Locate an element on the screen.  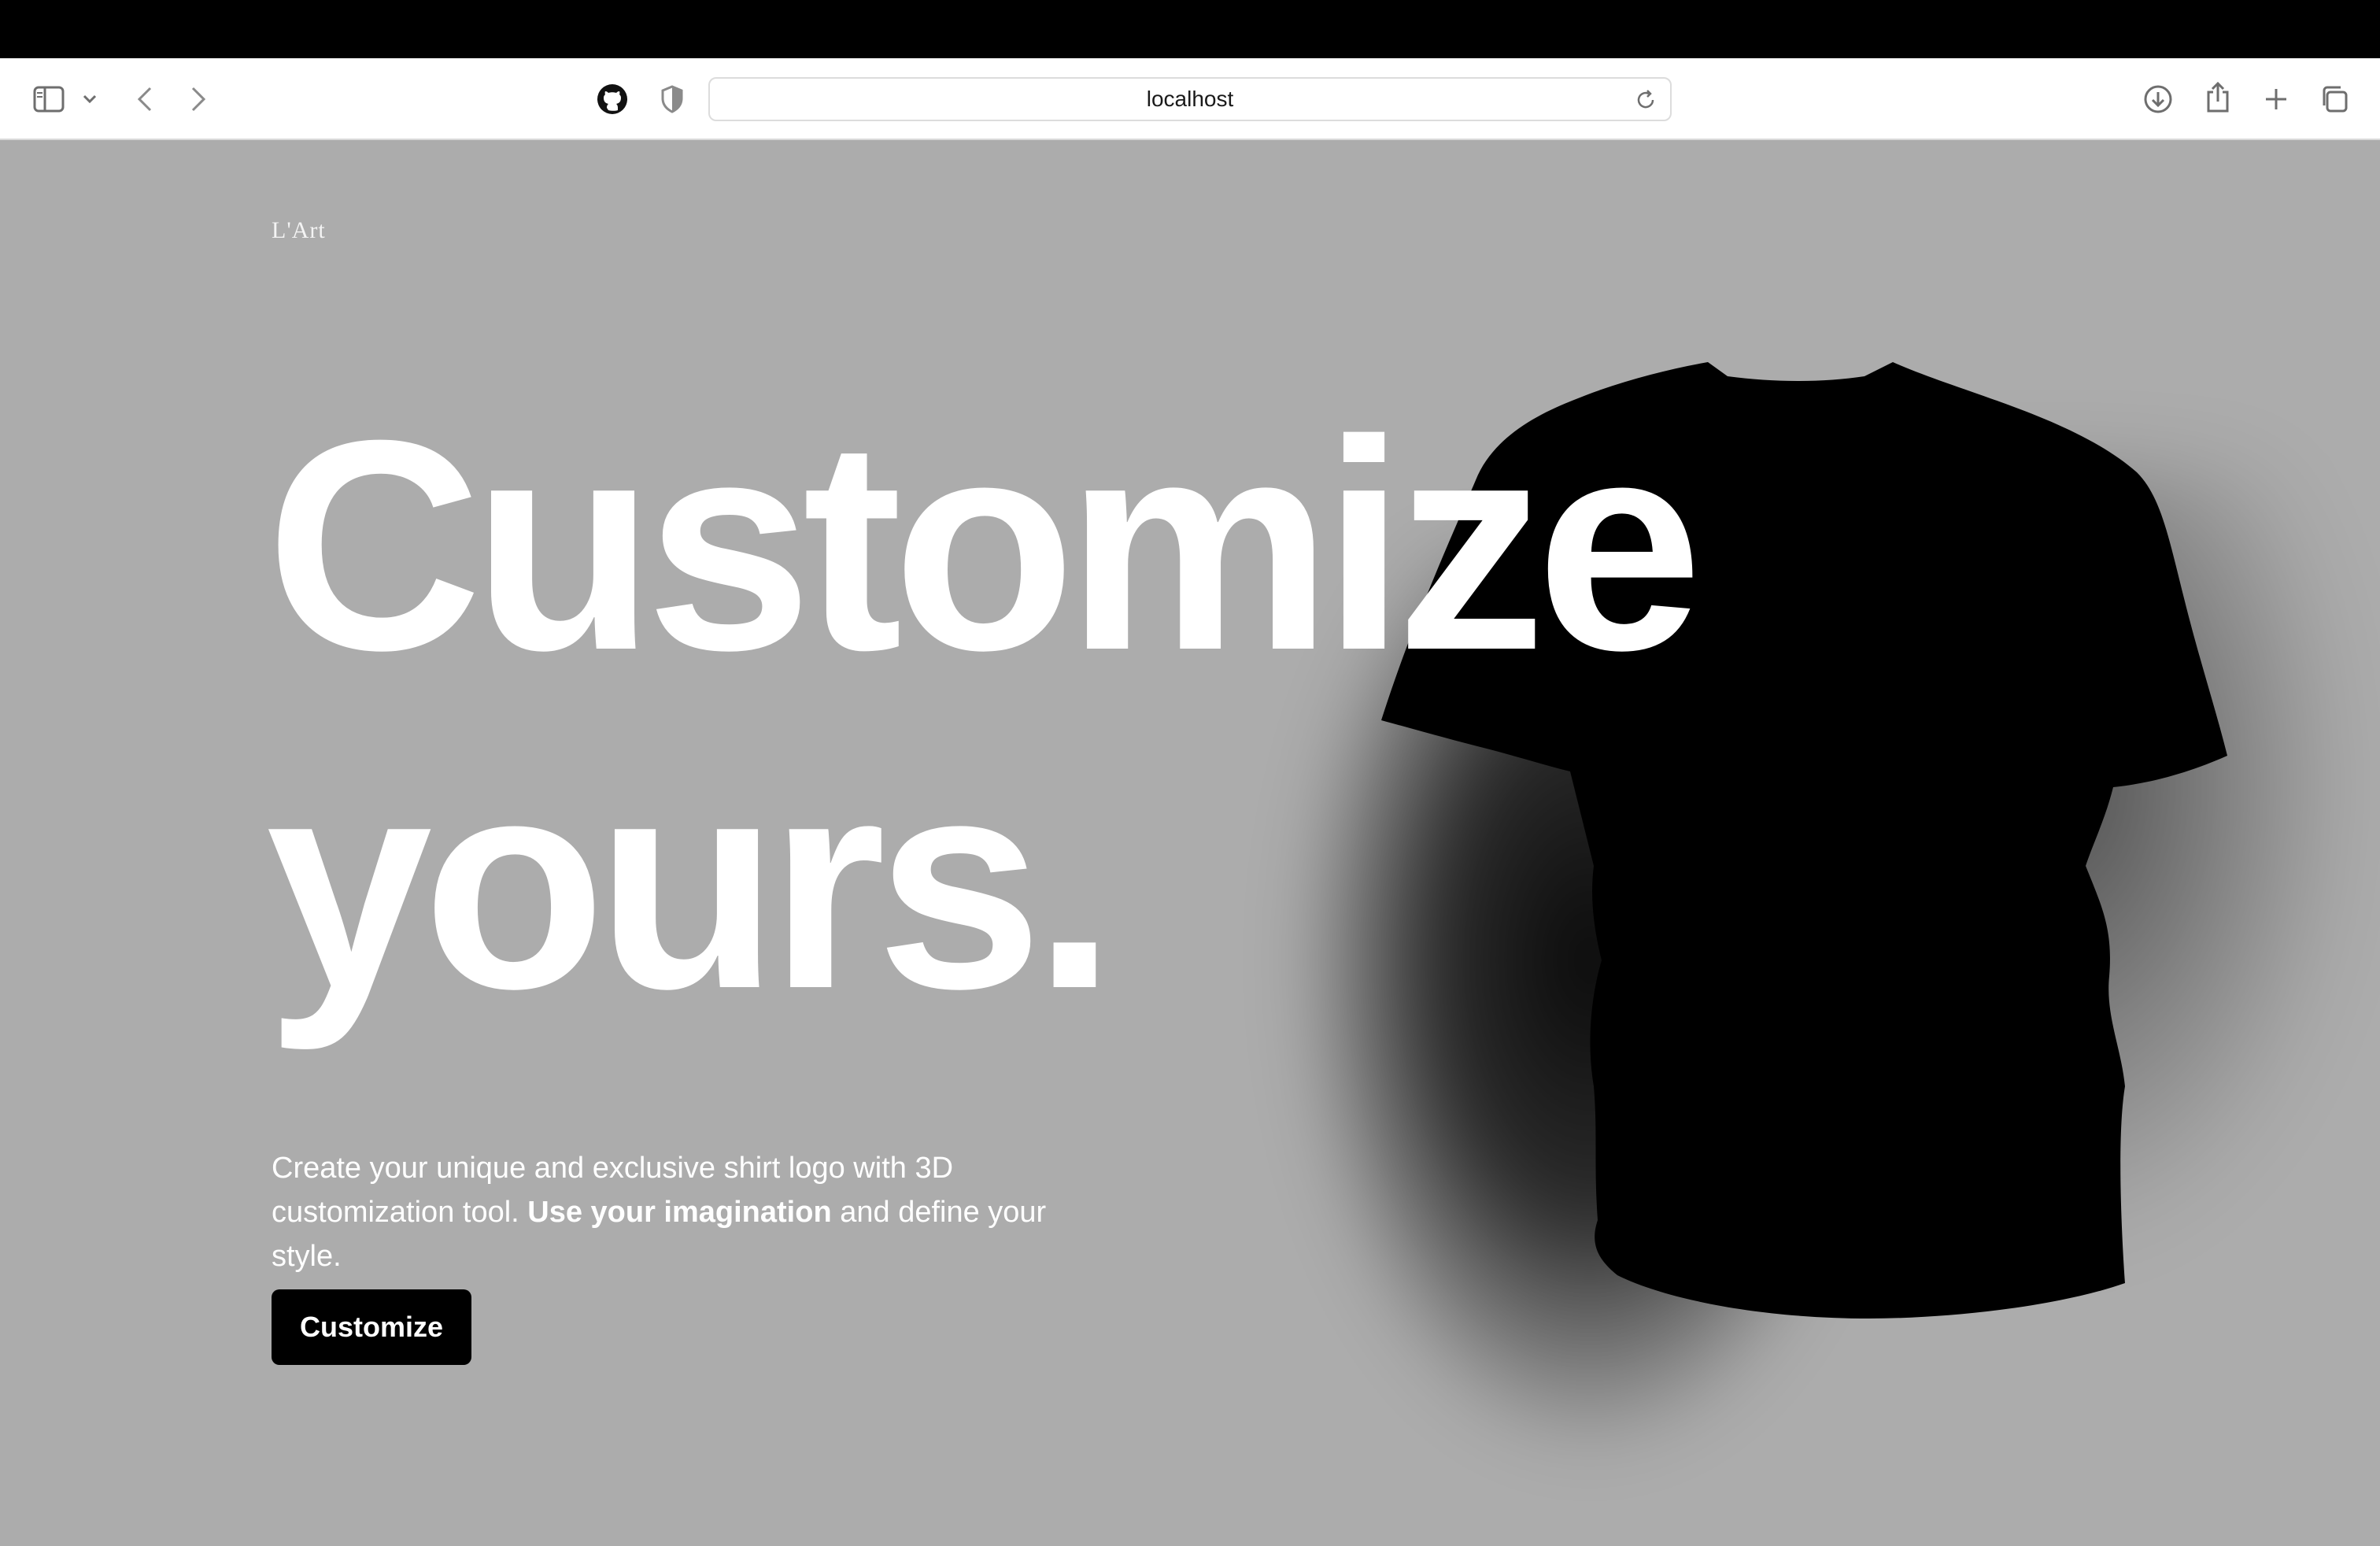
description-emphasis: Use your imagination is located at coordinates (679, 1212).